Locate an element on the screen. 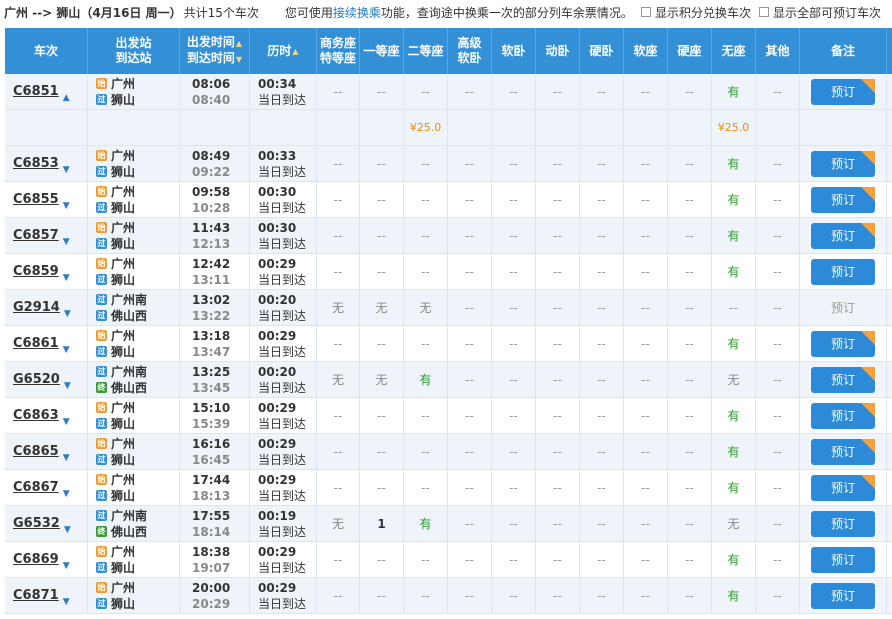  train-no-cell: C6871 ▼ is located at coordinates (46, 595).